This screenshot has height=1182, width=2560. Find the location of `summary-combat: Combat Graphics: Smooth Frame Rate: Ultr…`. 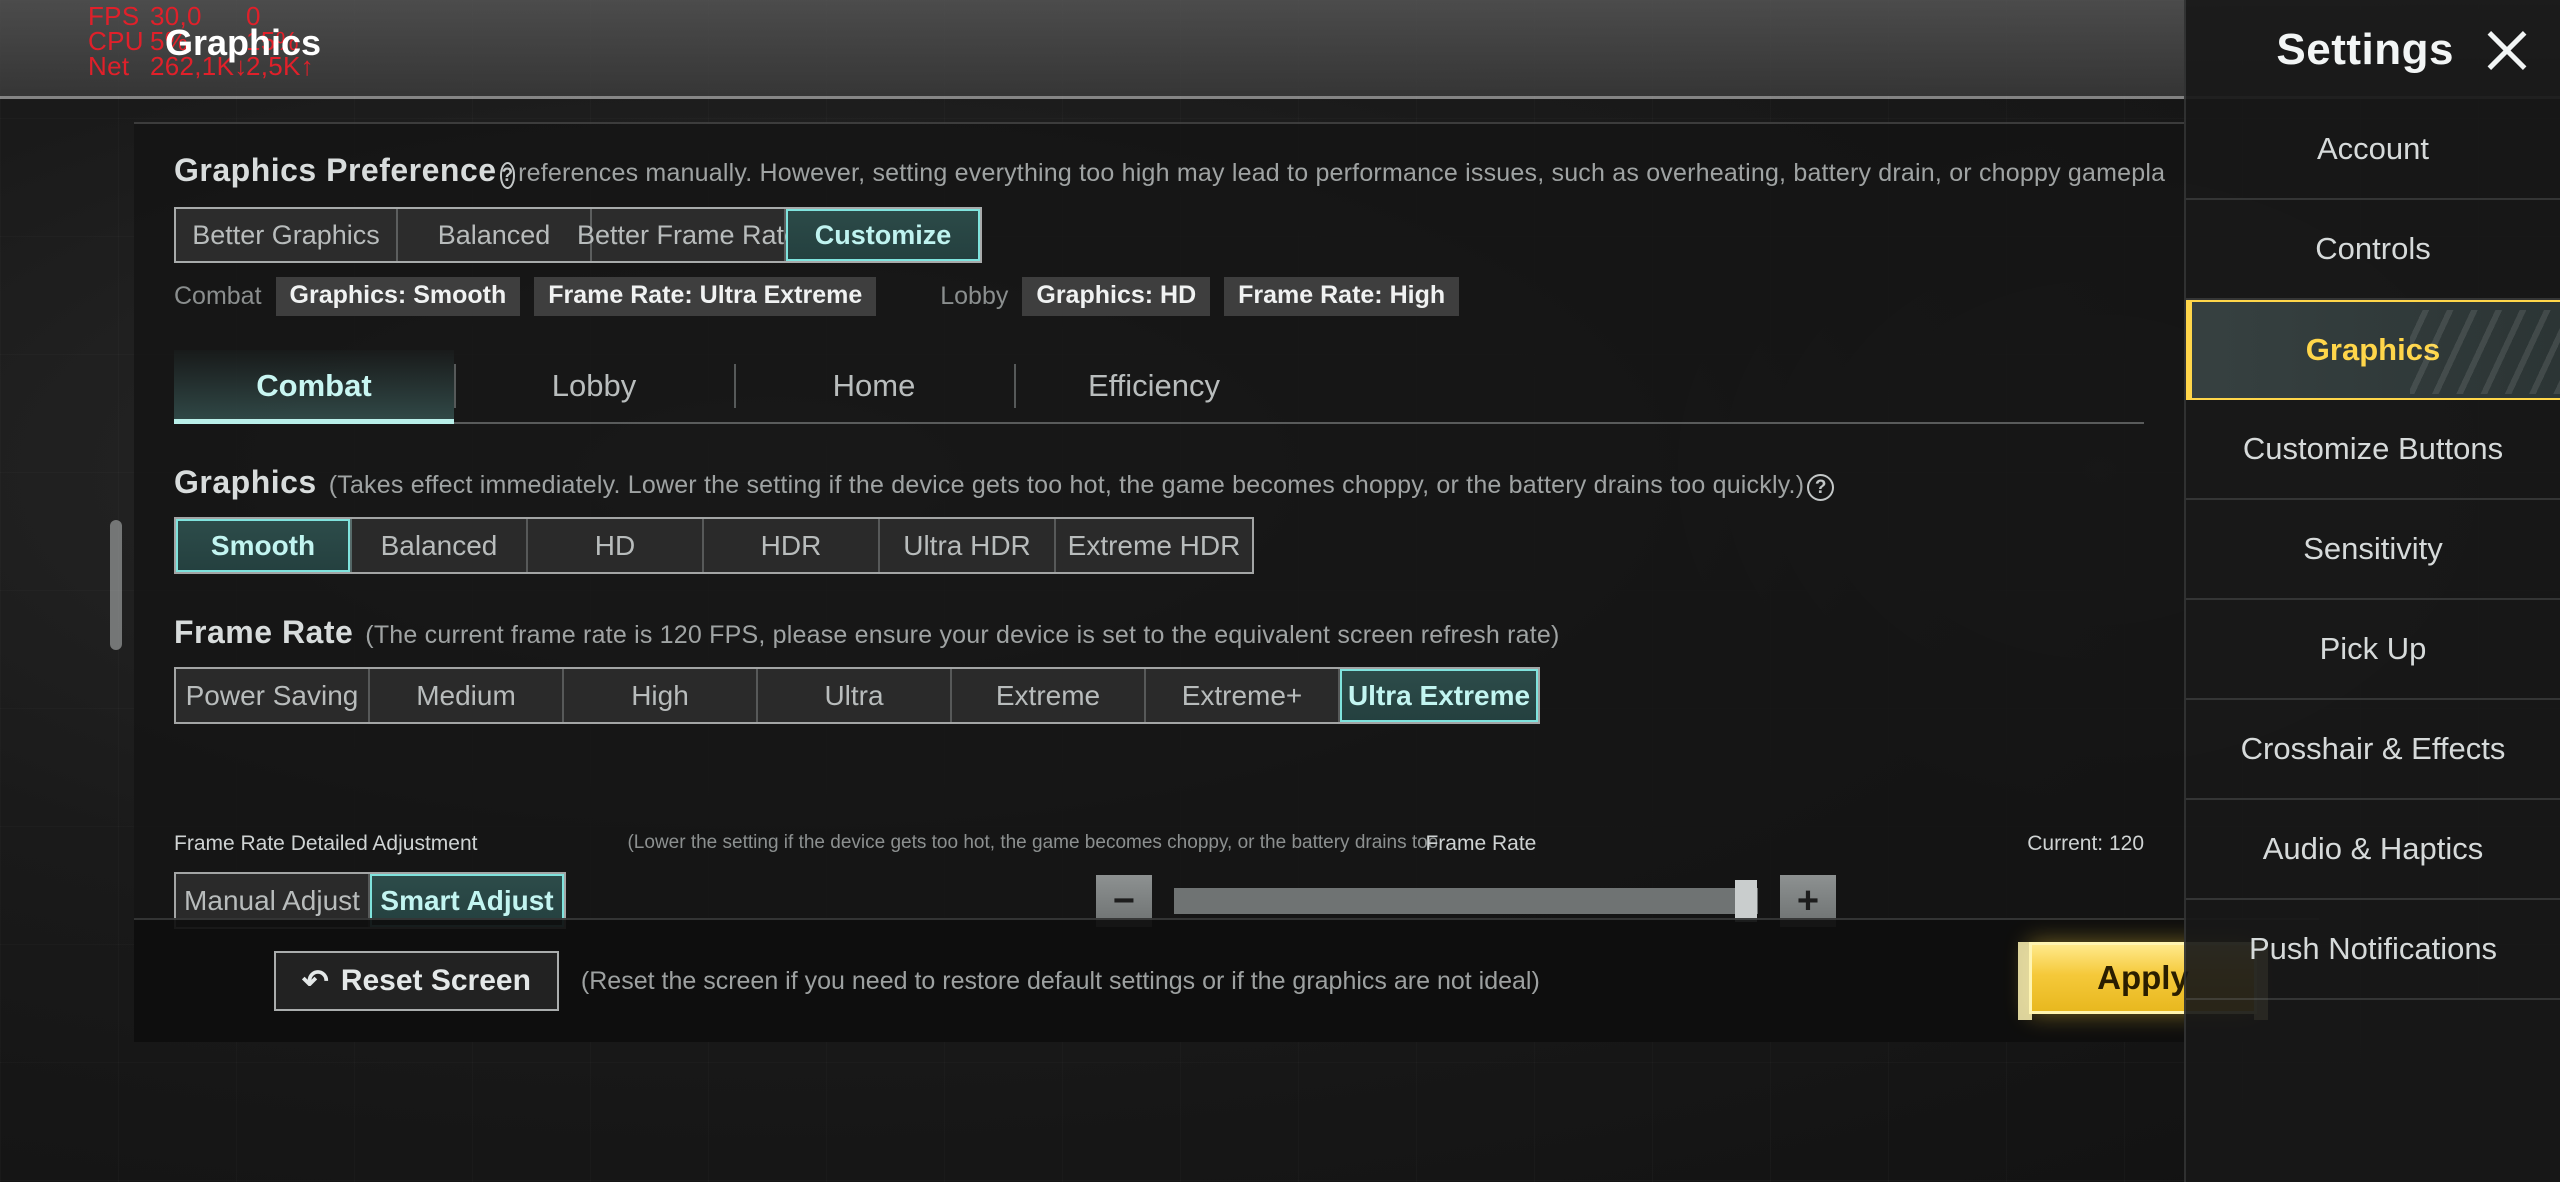

summary-combat: Combat Graphics: Smooth Frame Rate: Ultr… is located at coordinates (525, 296).